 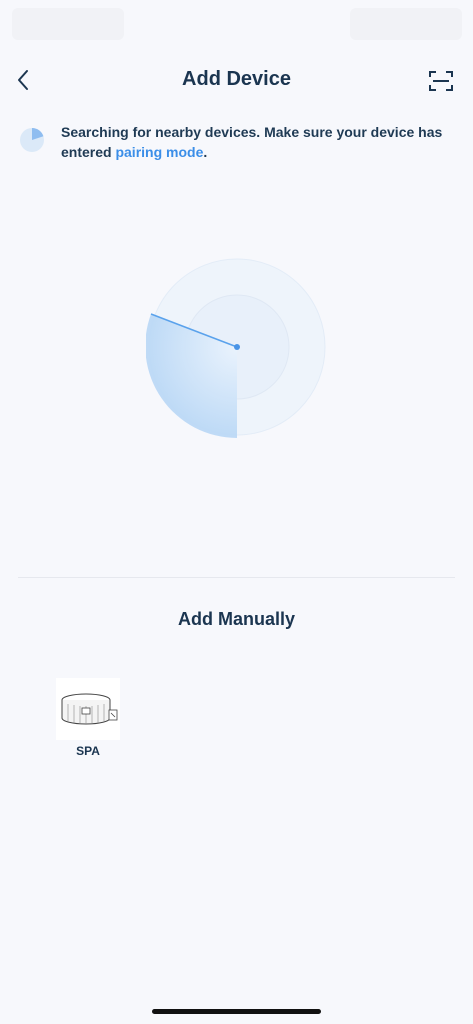 What do you see at coordinates (88, 751) in the screenshot?
I see `device-label: SPA` at bounding box center [88, 751].